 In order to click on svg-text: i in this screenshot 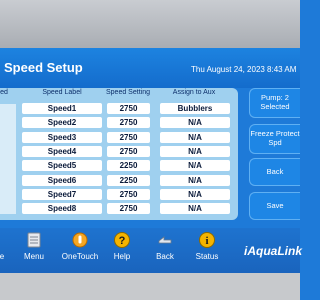, I will do `click(206, 241)`.